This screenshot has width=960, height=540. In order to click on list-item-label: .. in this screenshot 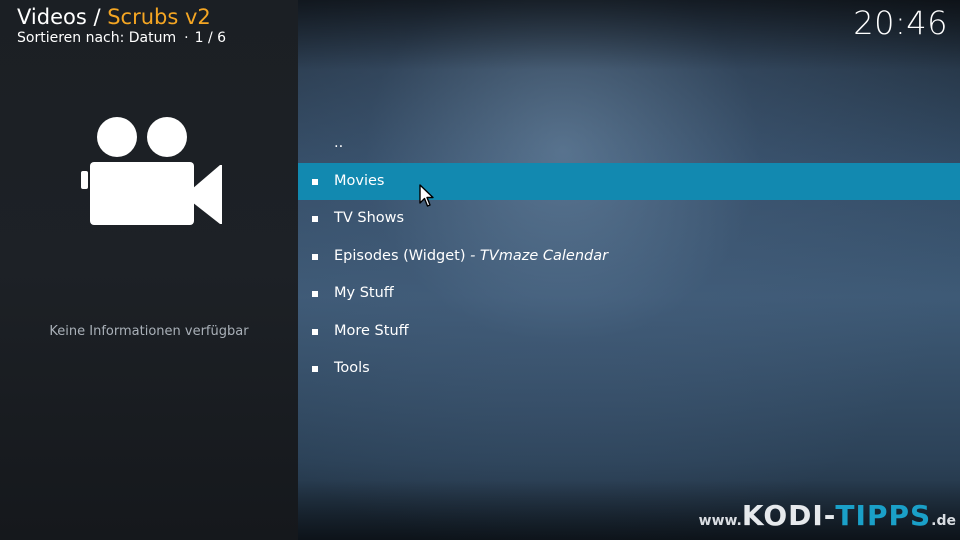, I will do `click(339, 143)`.